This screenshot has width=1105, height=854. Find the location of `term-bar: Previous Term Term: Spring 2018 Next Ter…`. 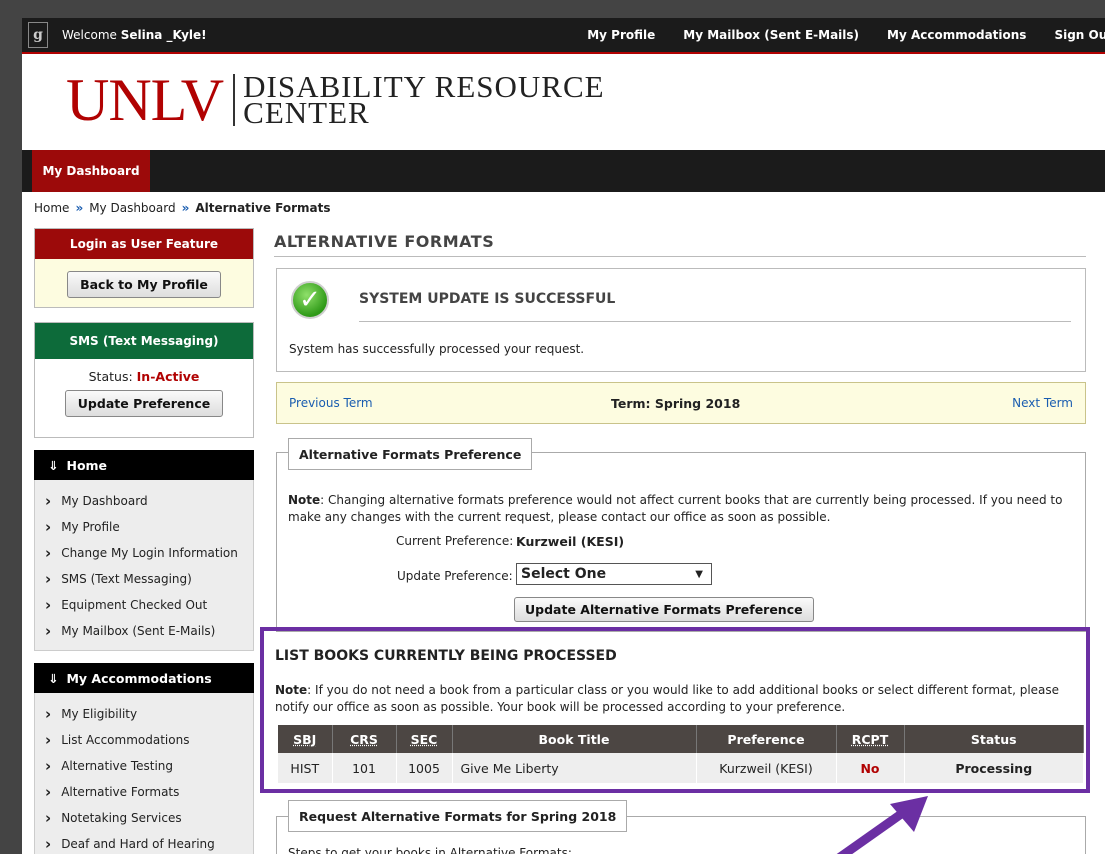

term-bar: Previous Term Term: Spring 2018 Next Ter… is located at coordinates (681, 403).